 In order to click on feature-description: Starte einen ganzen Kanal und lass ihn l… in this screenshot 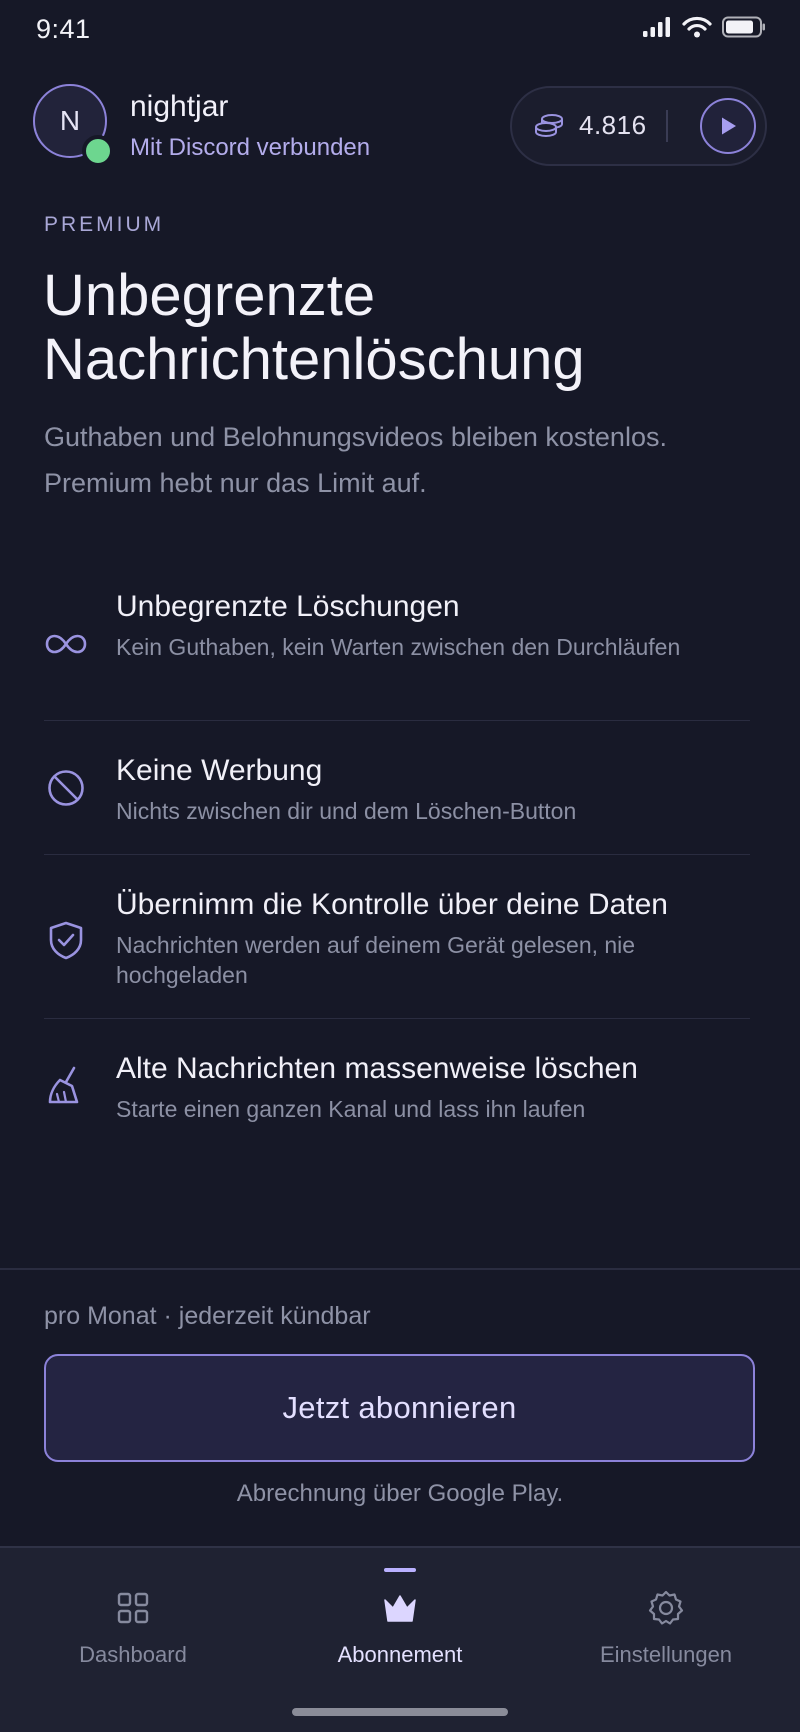, I will do `click(351, 1109)`.